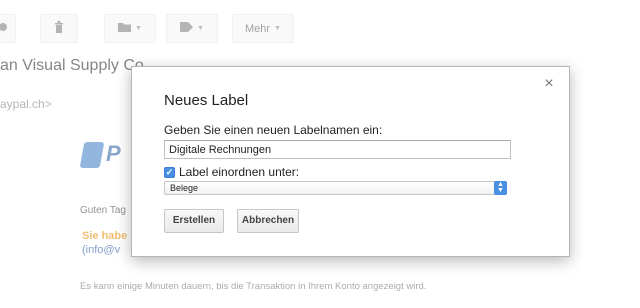 The image size is (640, 308). What do you see at coordinates (549, 84) in the screenshot?
I see `close-icon: ×` at bounding box center [549, 84].